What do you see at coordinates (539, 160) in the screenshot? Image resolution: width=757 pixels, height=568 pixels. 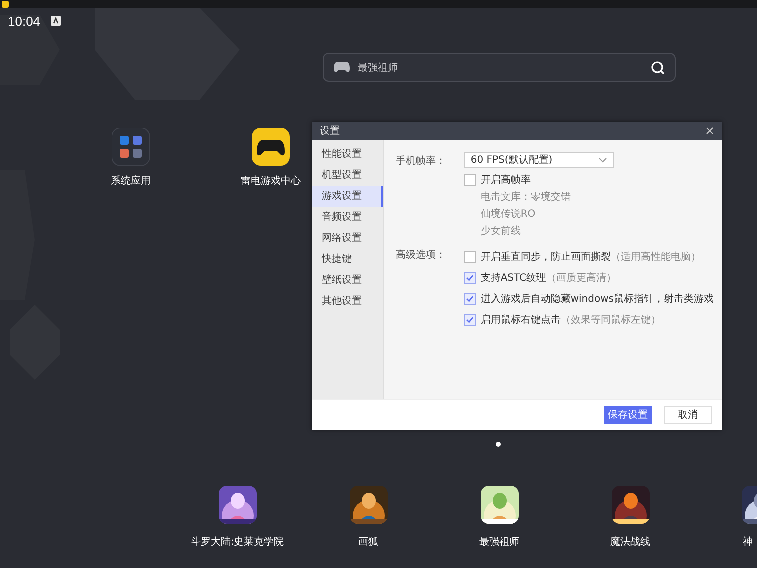 I see `fps-dropdown: 60 FPS(默认配置)` at bounding box center [539, 160].